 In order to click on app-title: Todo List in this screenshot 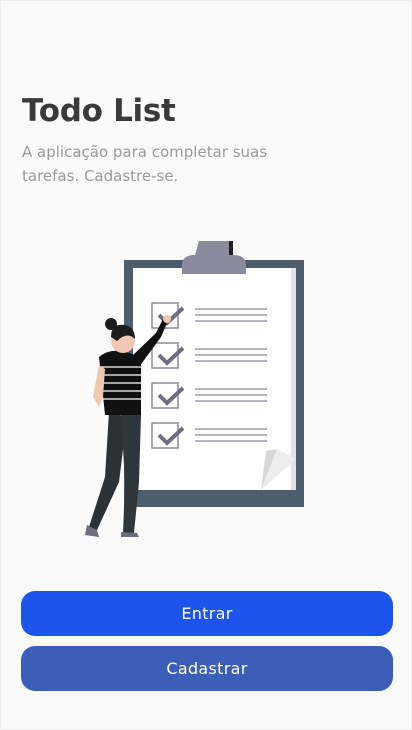, I will do `click(99, 111)`.